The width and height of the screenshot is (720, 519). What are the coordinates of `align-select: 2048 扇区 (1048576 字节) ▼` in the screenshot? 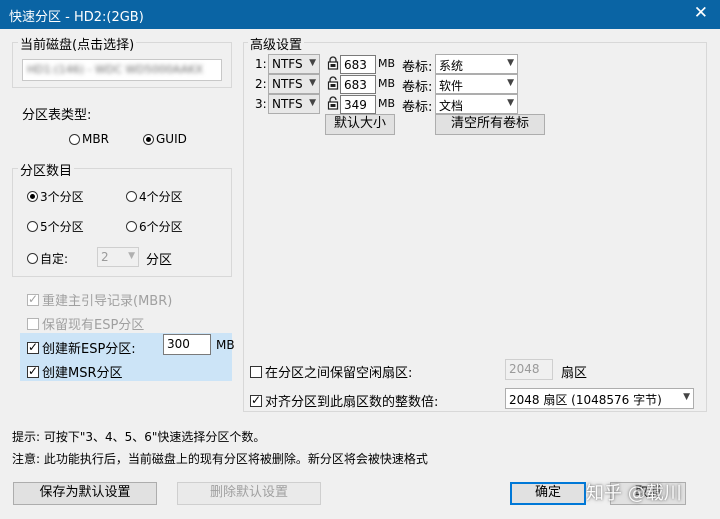 It's located at (599, 398).